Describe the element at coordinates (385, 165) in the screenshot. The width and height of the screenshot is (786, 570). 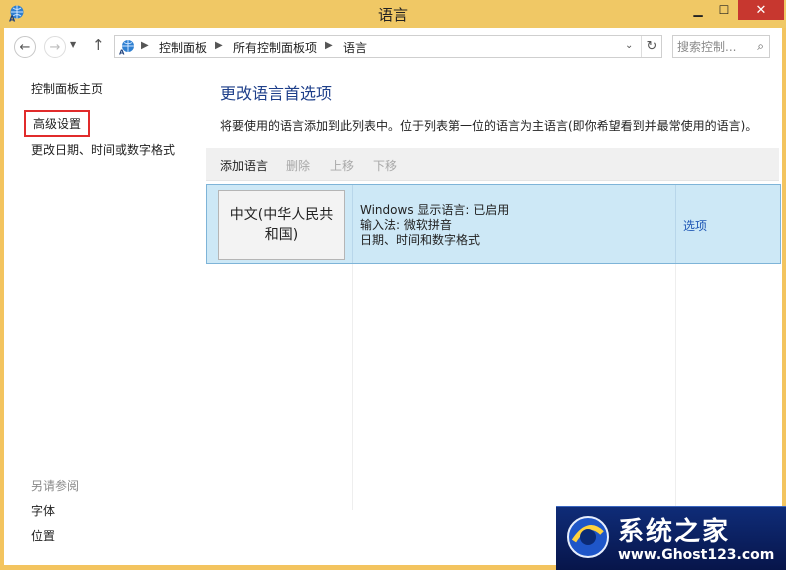
I see `move-down-button: 下移` at that location.